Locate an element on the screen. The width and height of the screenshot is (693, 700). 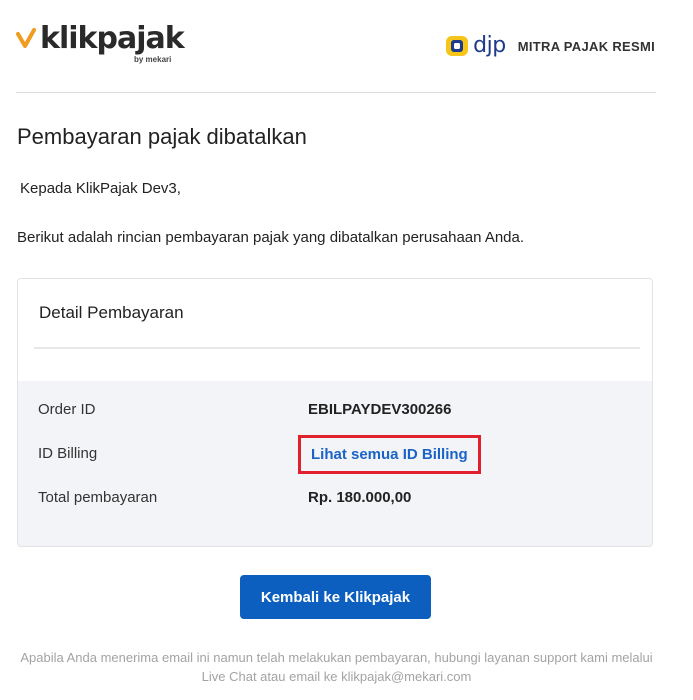
order-id-value: EBILPAYDEV300266 is located at coordinates (380, 409).